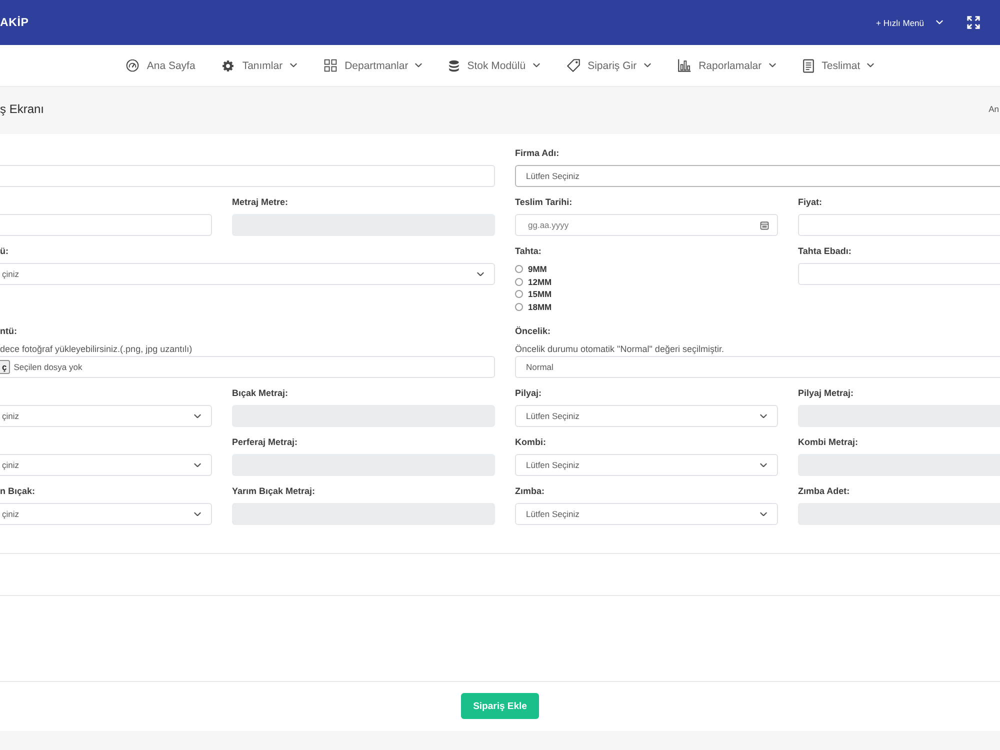  I want to click on choose-file-button: ç, so click(5, 367).